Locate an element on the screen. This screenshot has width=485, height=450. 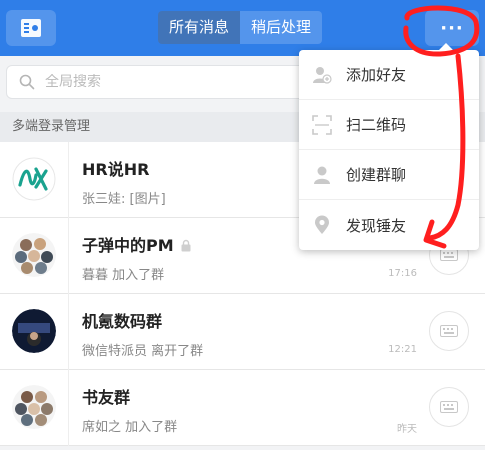
conversation-title-text: 子弹中的PM is located at coordinates (128, 245).